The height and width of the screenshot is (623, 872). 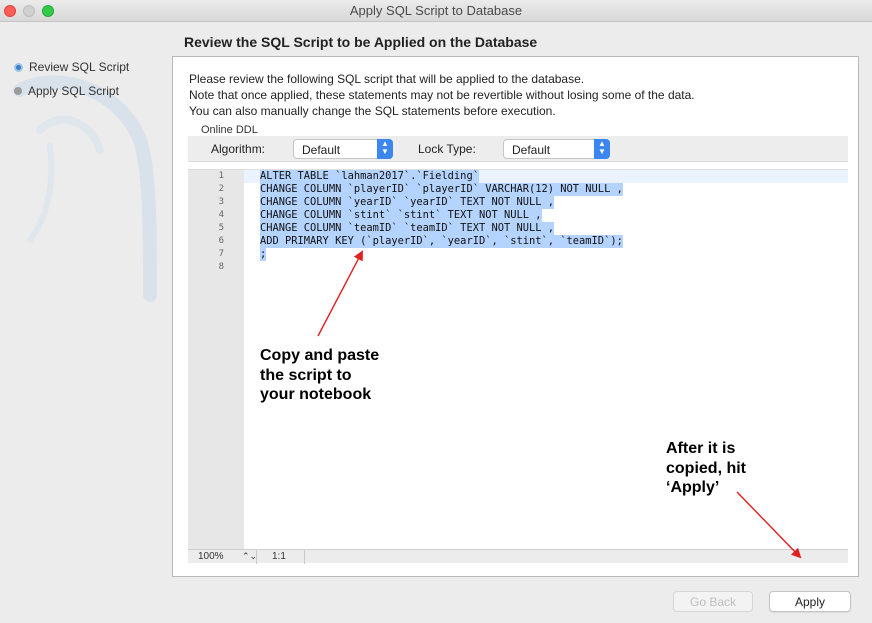 What do you see at coordinates (810, 601) in the screenshot?
I see `apply-button: Apply` at bounding box center [810, 601].